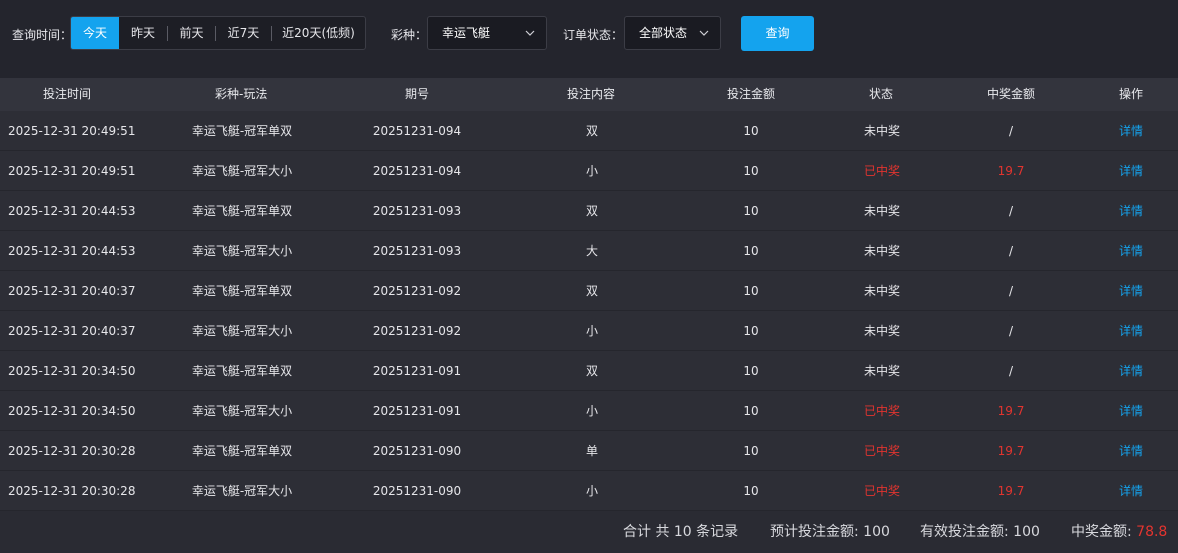 The width and height of the screenshot is (1178, 553). What do you see at coordinates (589, 94) in the screenshot?
I see `table-header: 投注时间 彩种-玩法 期号 投注内容 投注金额 状态 中奖金额 操作` at bounding box center [589, 94].